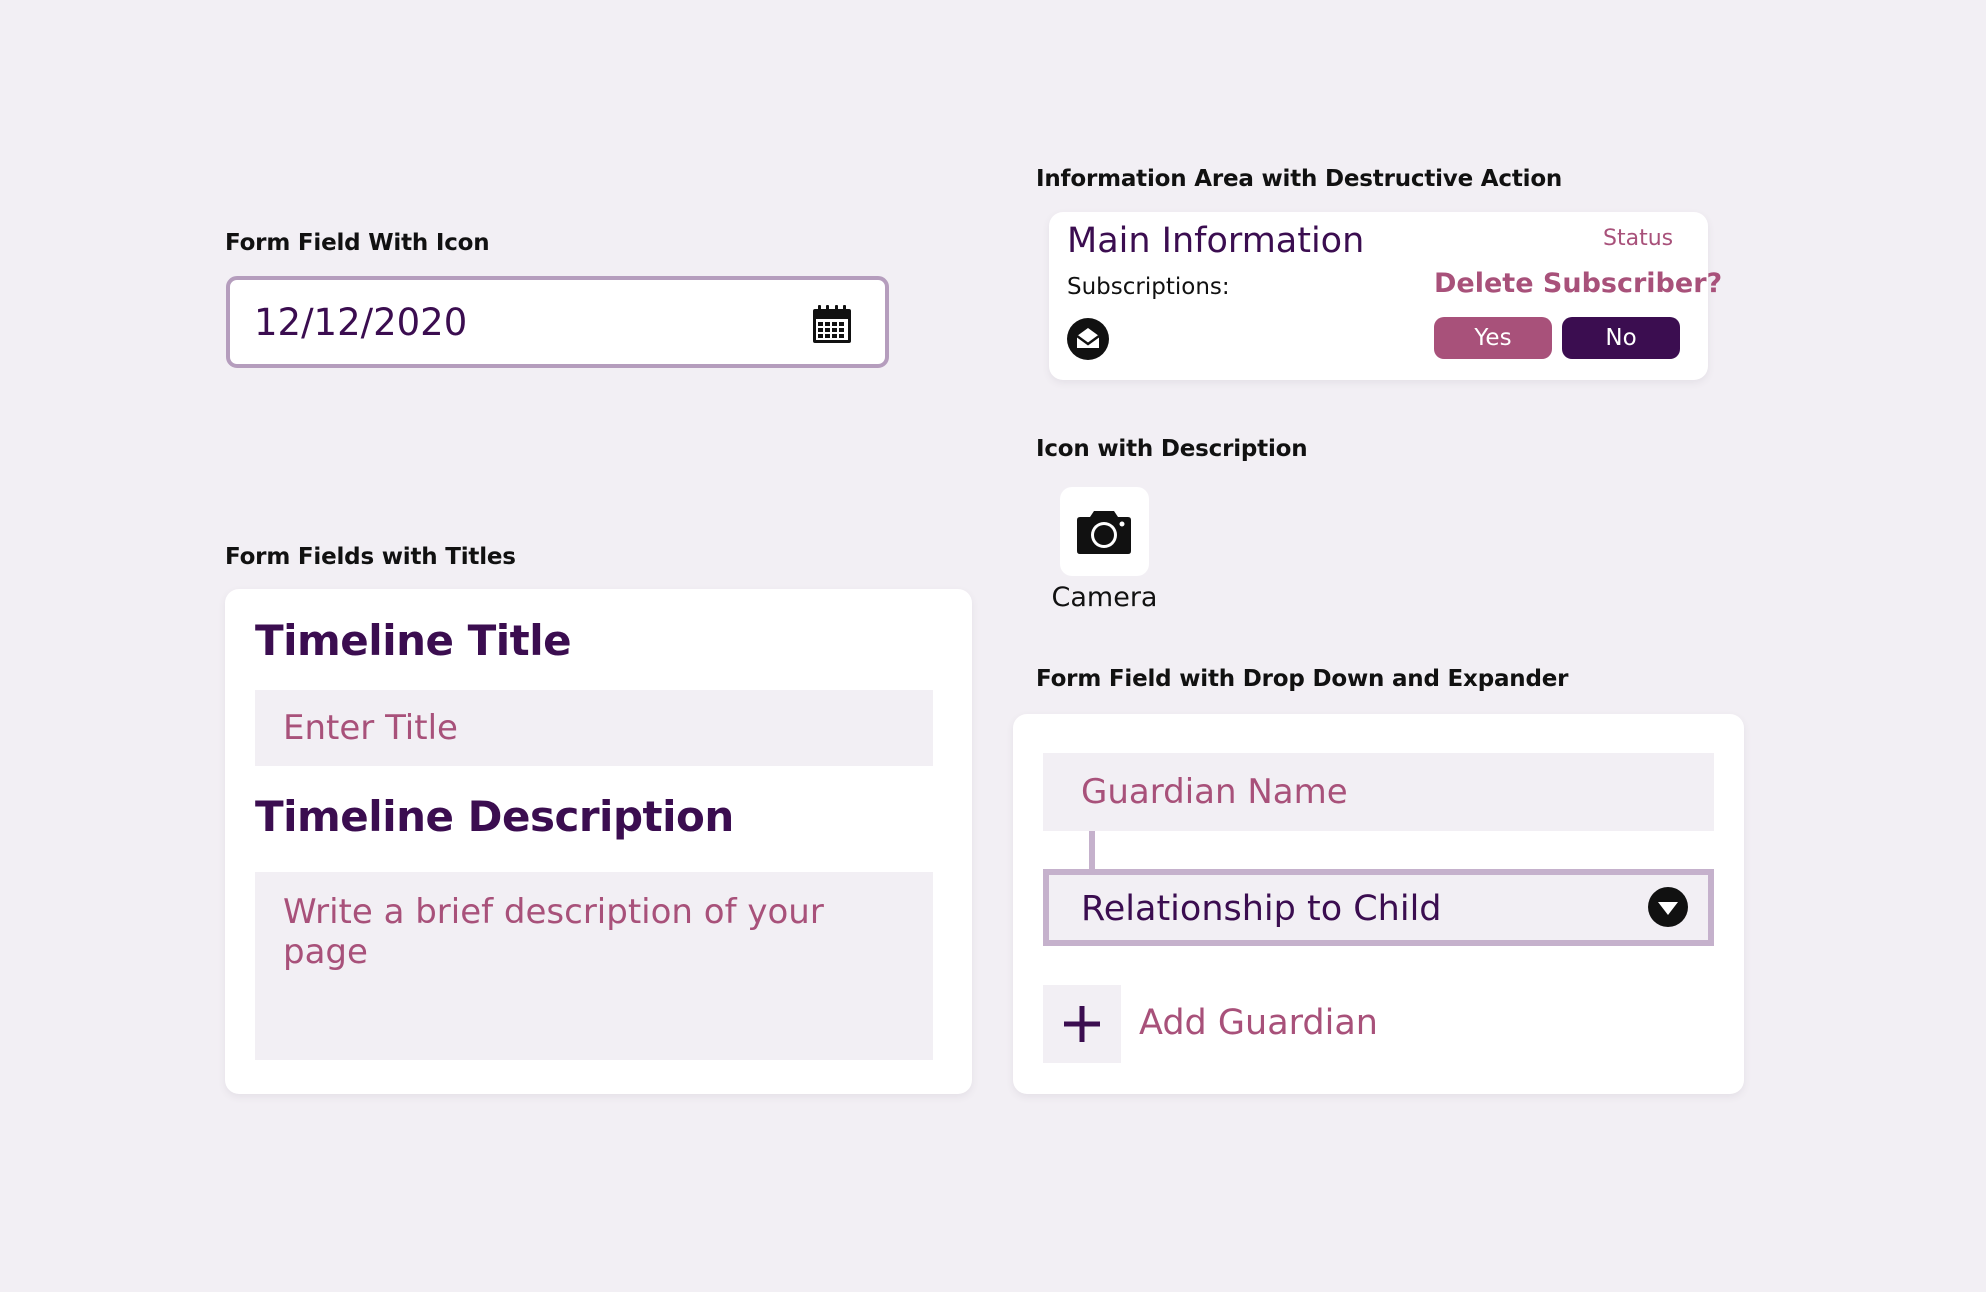  Describe the element at coordinates (1299, 179) in the screenshot. I see `information-area-label: Information Area with Destructive Action` at that location.